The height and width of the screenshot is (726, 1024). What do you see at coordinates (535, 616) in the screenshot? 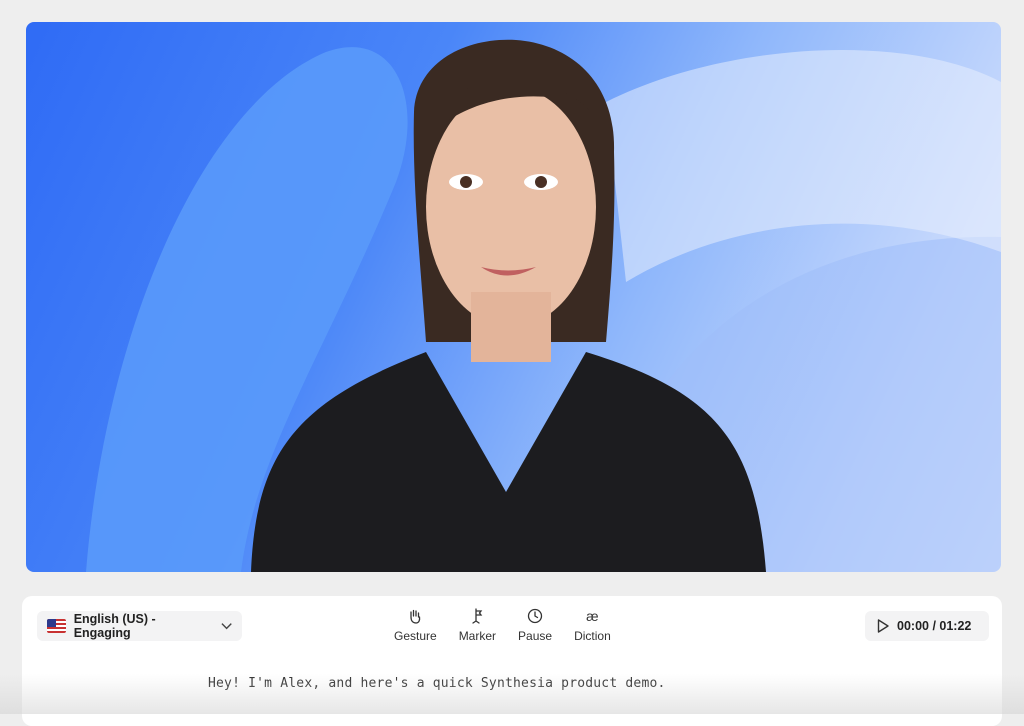
I see `clock-icon` at bounding box center [535, 616].